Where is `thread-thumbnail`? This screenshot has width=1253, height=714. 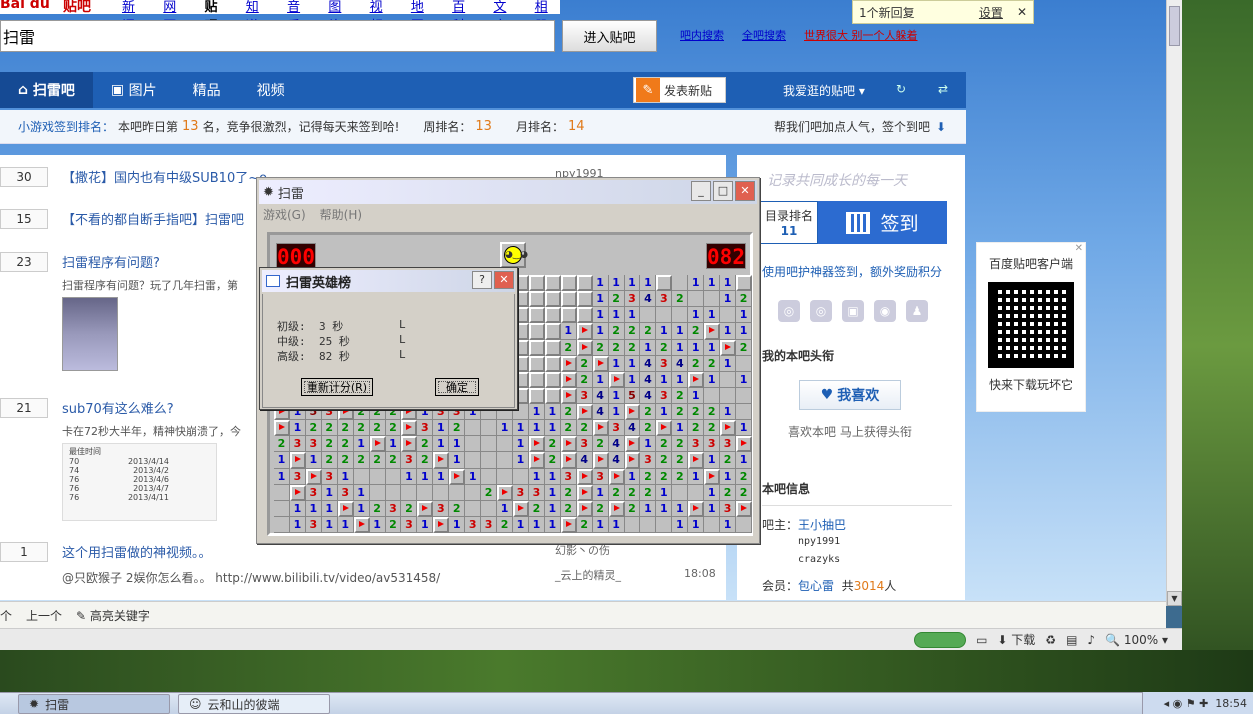
thread-thumbnail is located at coordinates (90, 334).